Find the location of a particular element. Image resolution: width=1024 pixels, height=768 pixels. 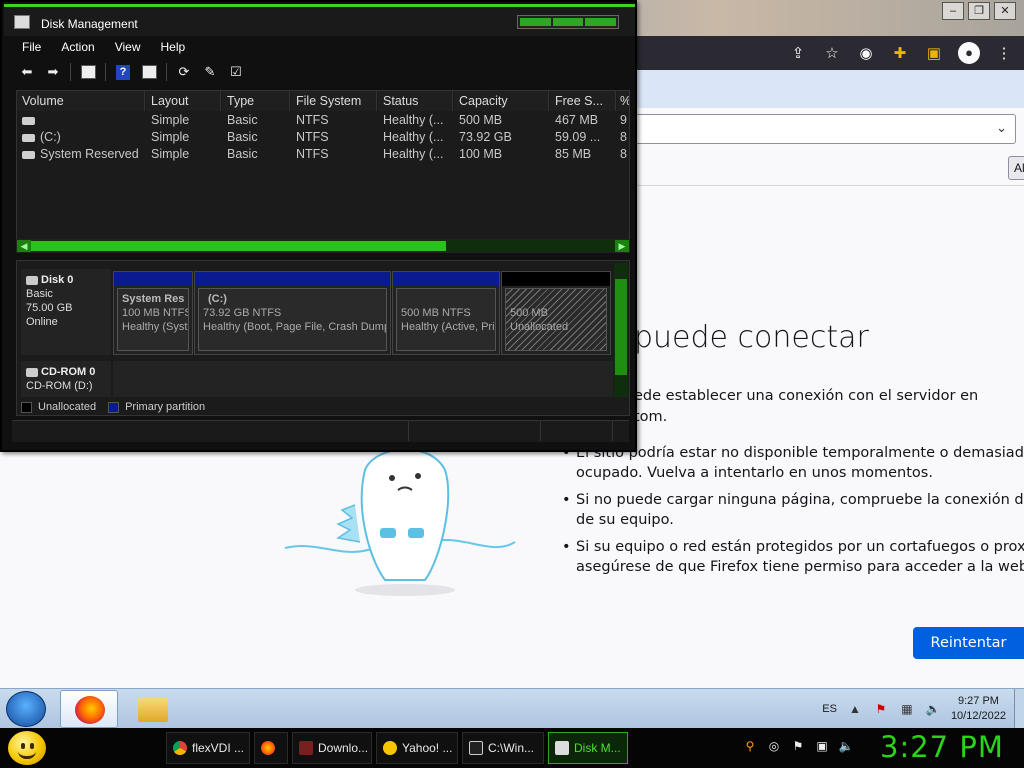

partition-system-reserved: System Res 100 MB NTFS Healthy (Syst is located at coordinates (153, 313).